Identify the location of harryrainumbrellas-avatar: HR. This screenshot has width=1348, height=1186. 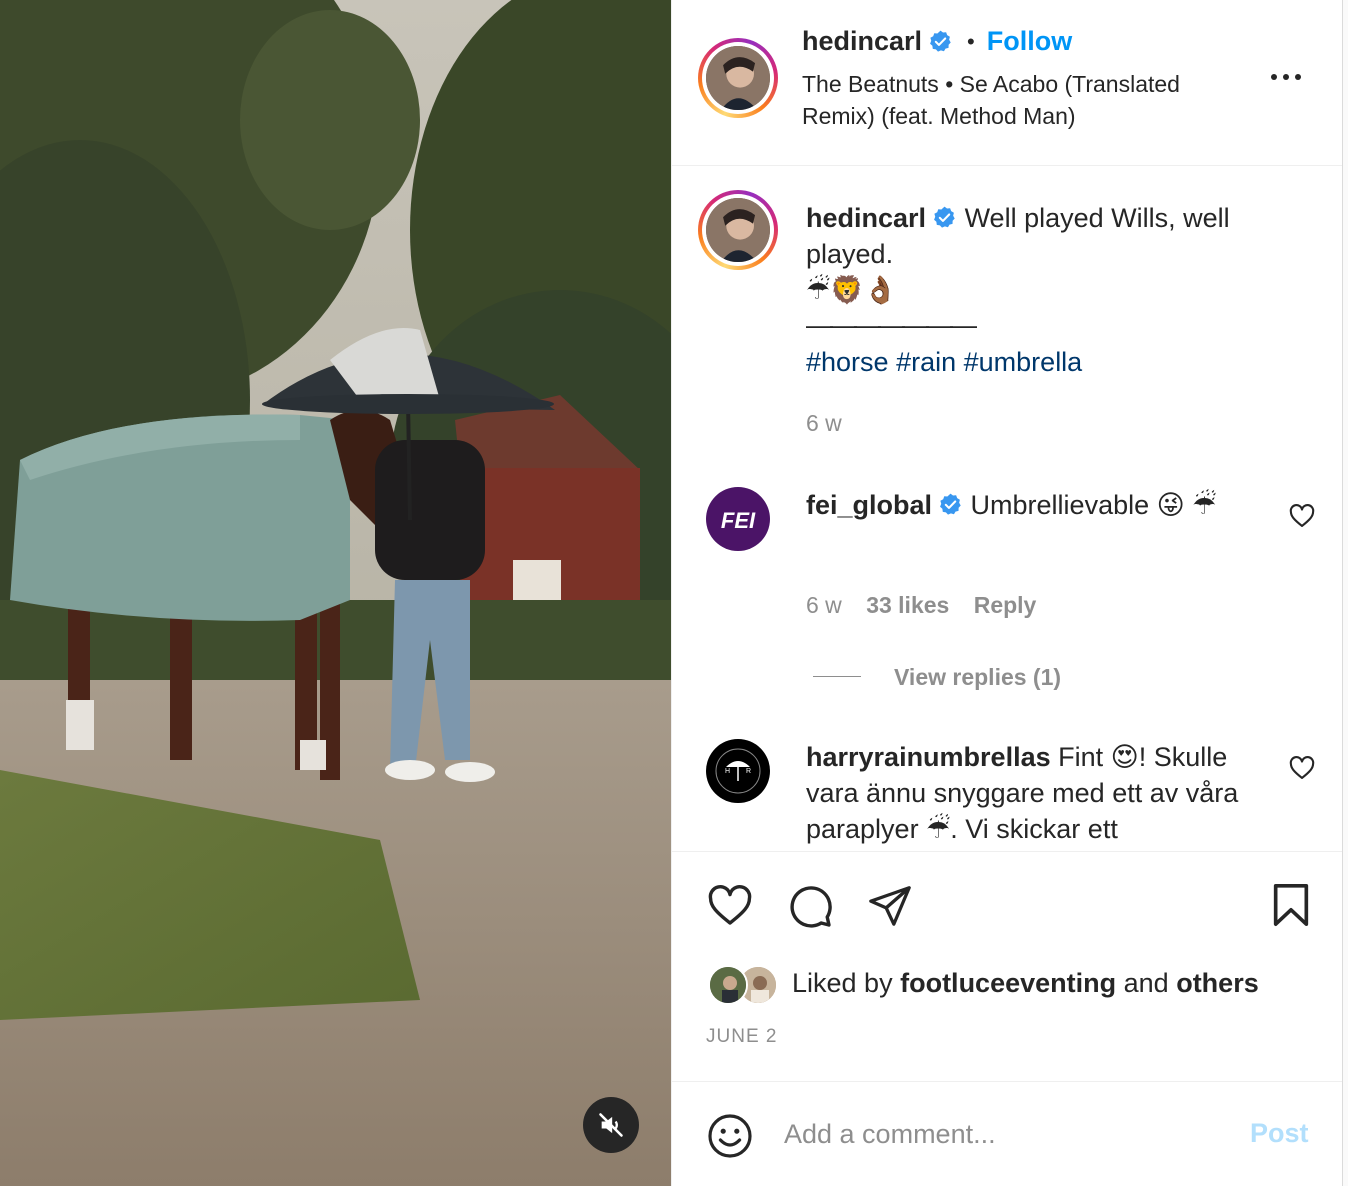
(738, 771).